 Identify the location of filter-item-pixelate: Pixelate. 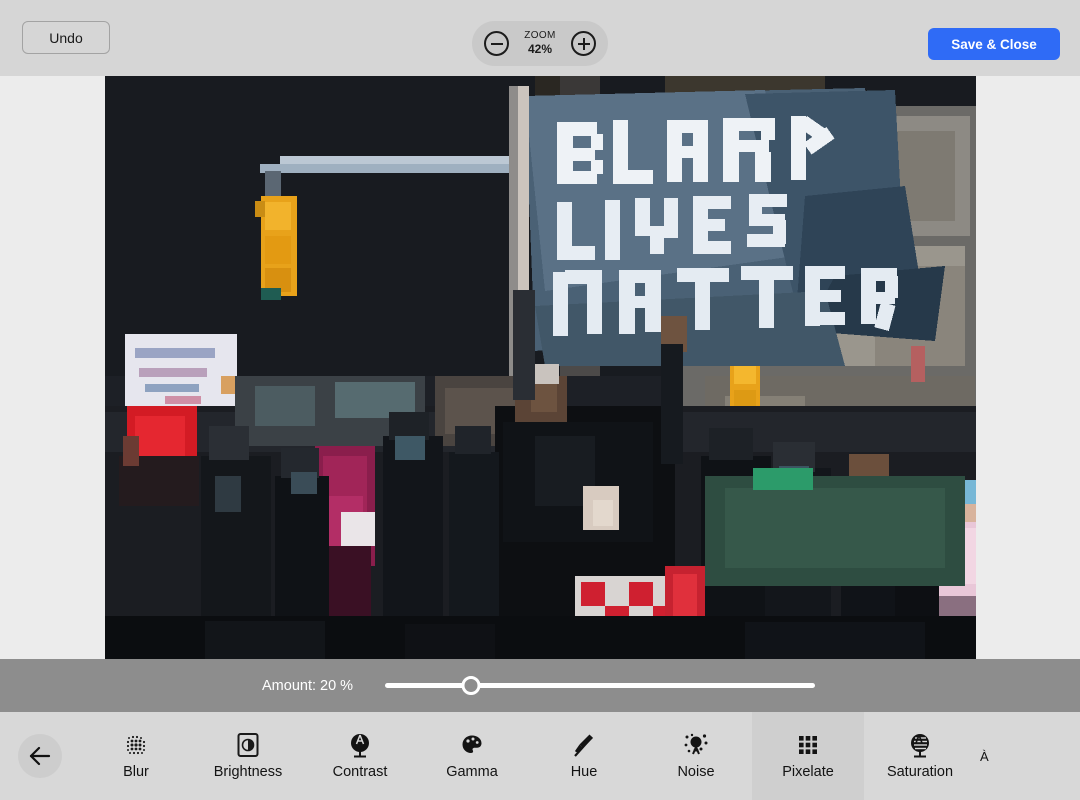
(808, 756).